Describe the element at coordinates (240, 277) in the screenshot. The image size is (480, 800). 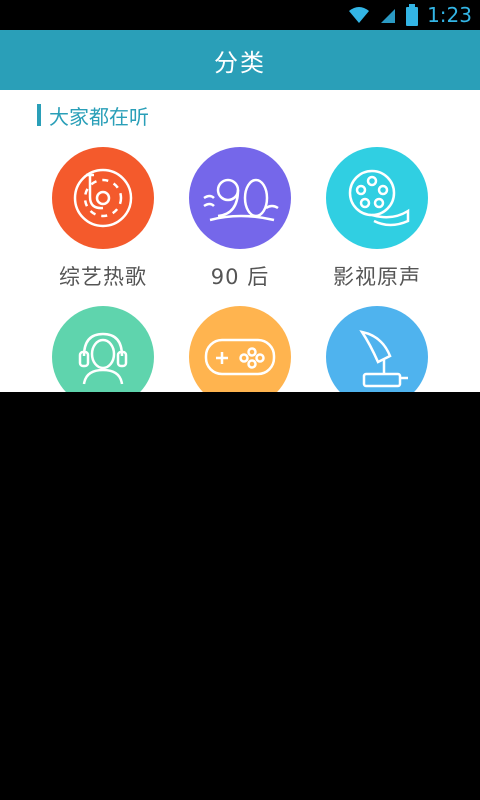
I see `category-label: 90 后` at that location.